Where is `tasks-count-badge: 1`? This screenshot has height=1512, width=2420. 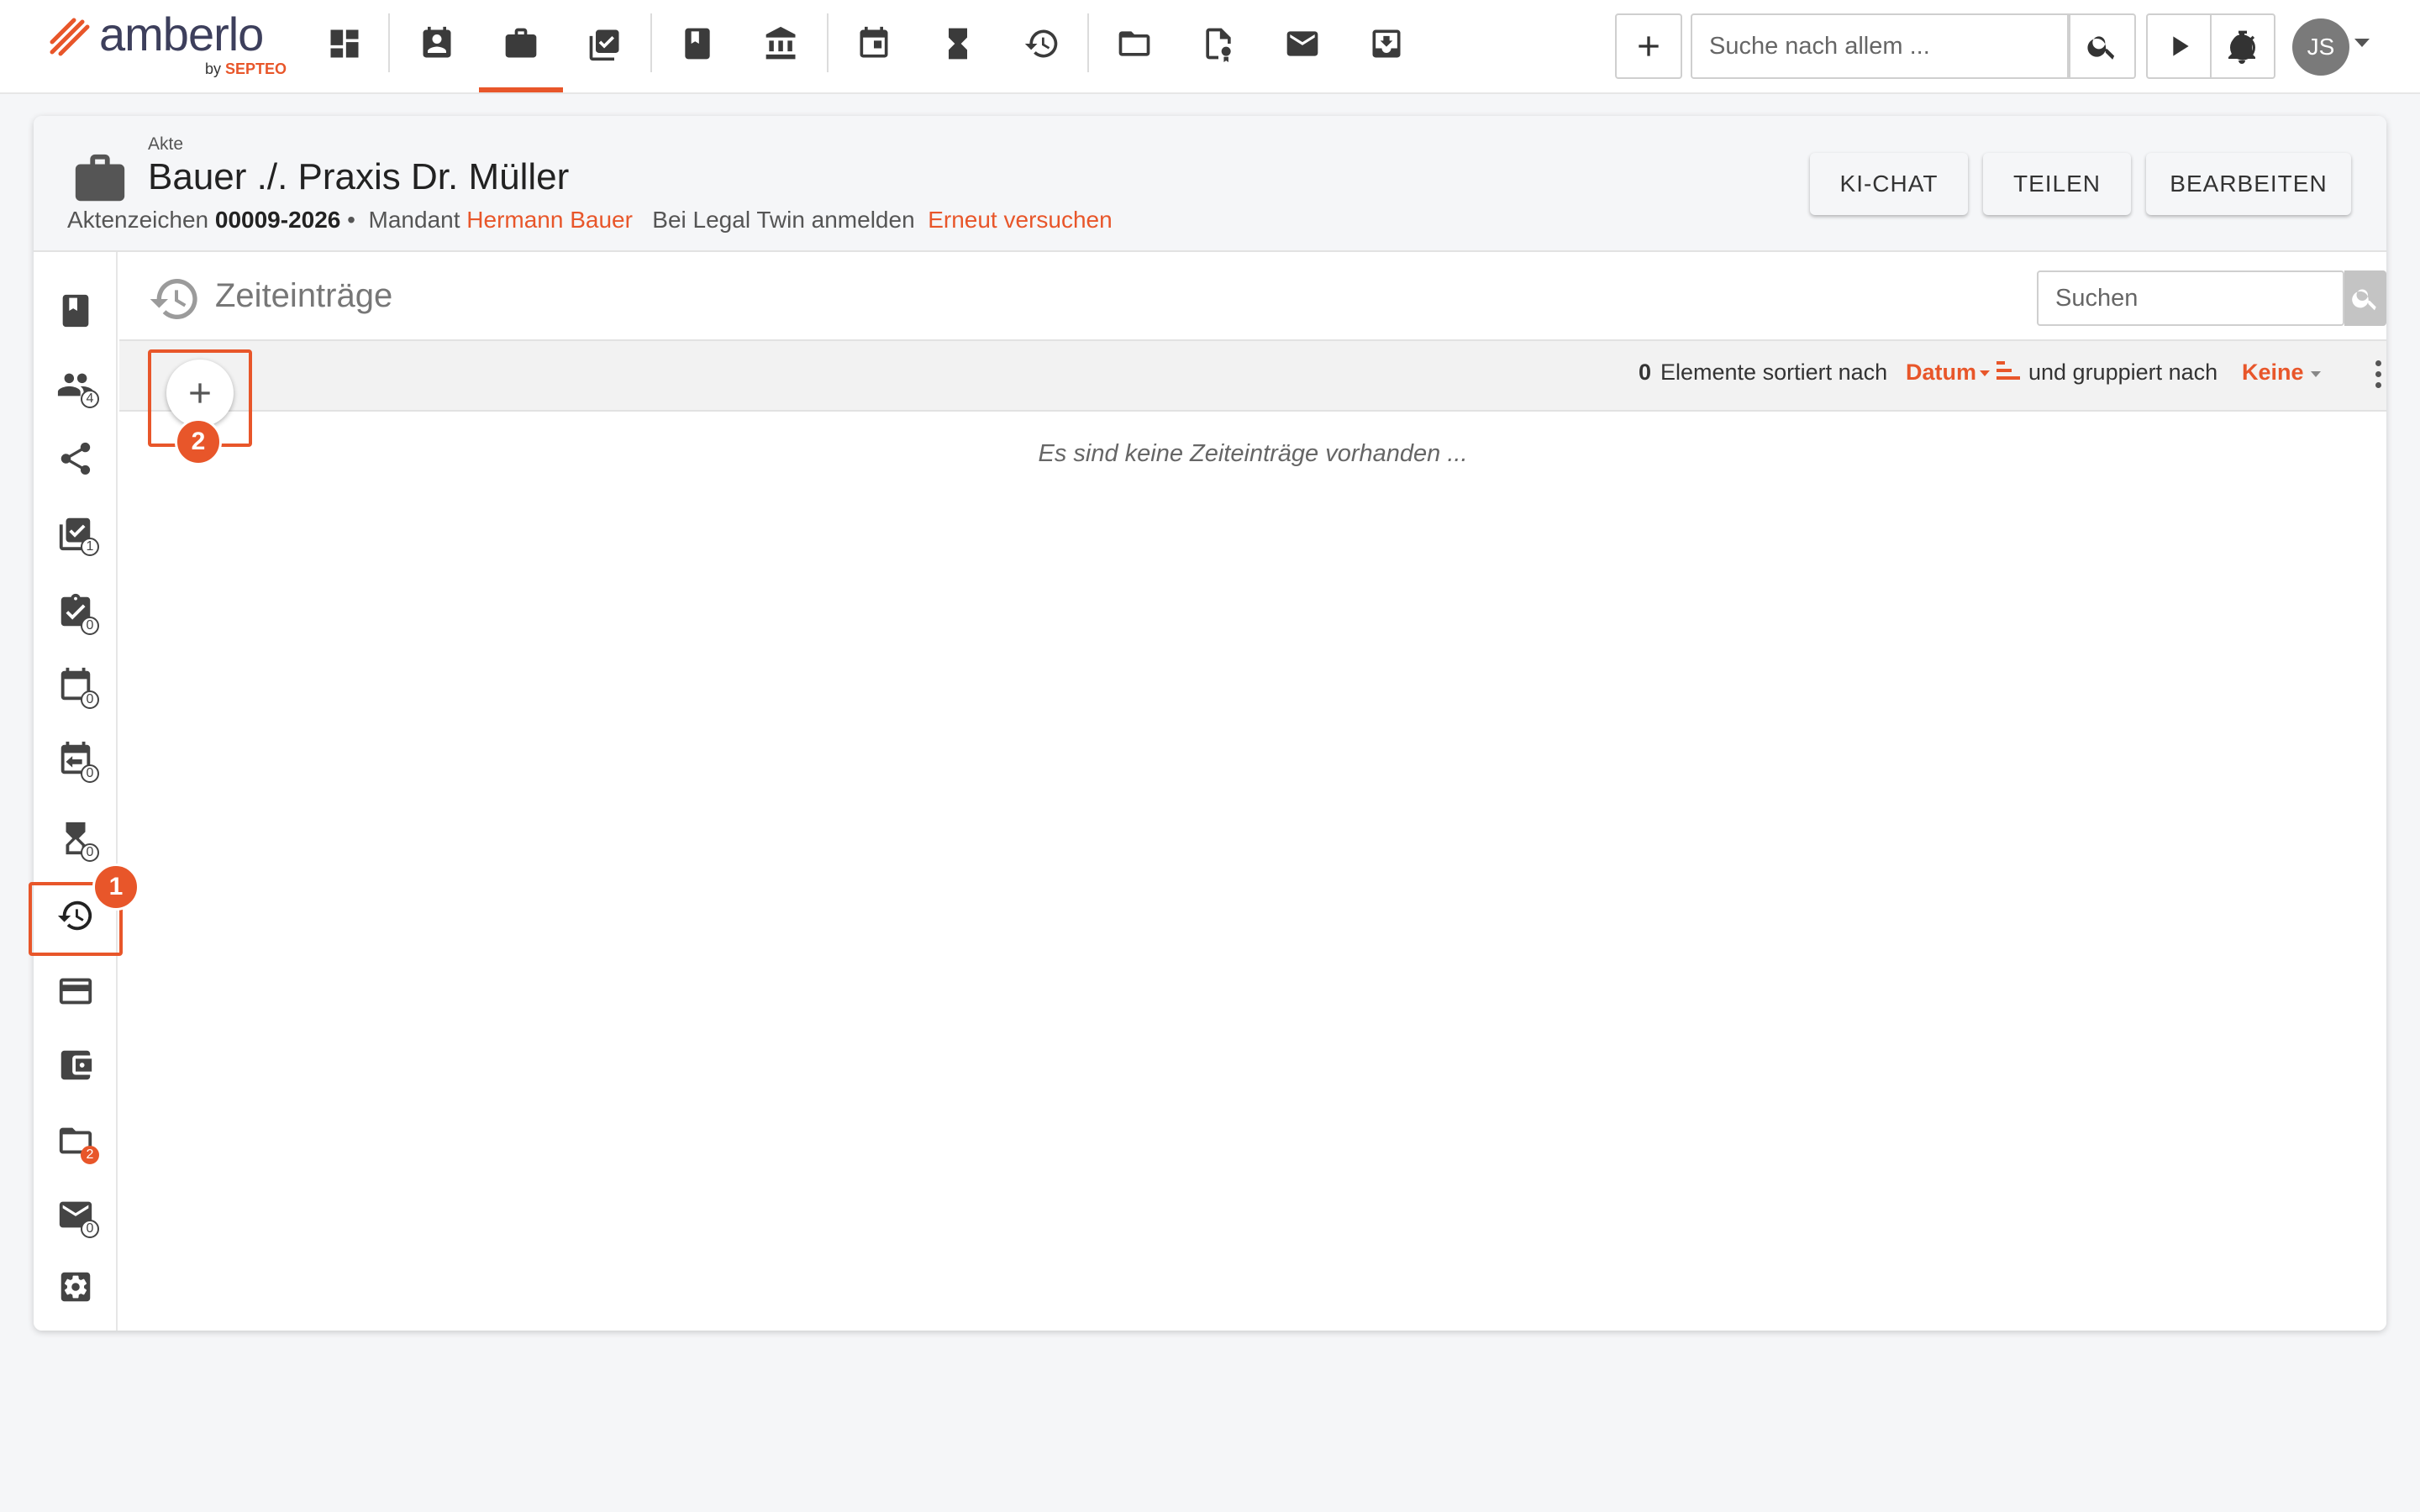 tasks-count-badge: 1 is located at coordinates (90, 547).